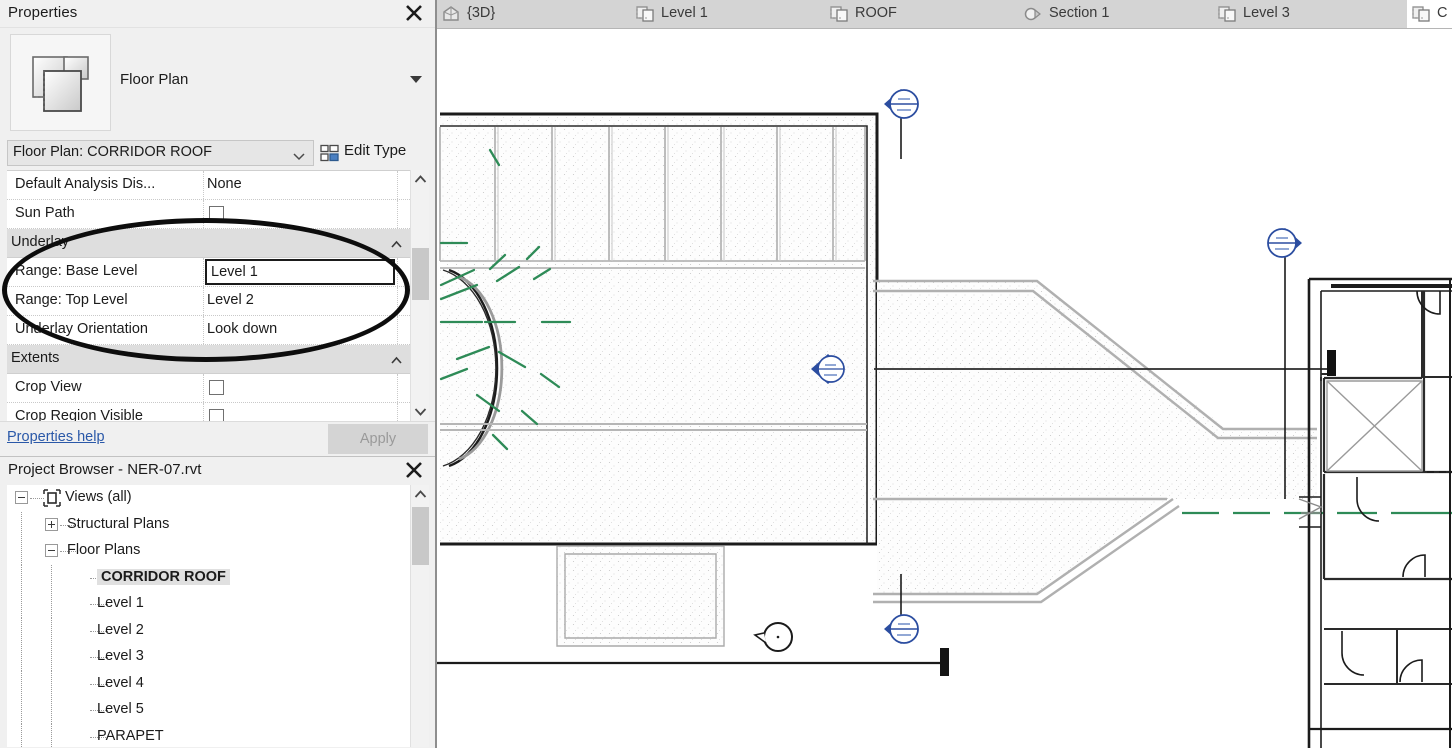 This screenshot has width=1452, height=748. I want to click on project-browser-title-bar: Project Browser - NER-07.rvt, so click(217, 470).